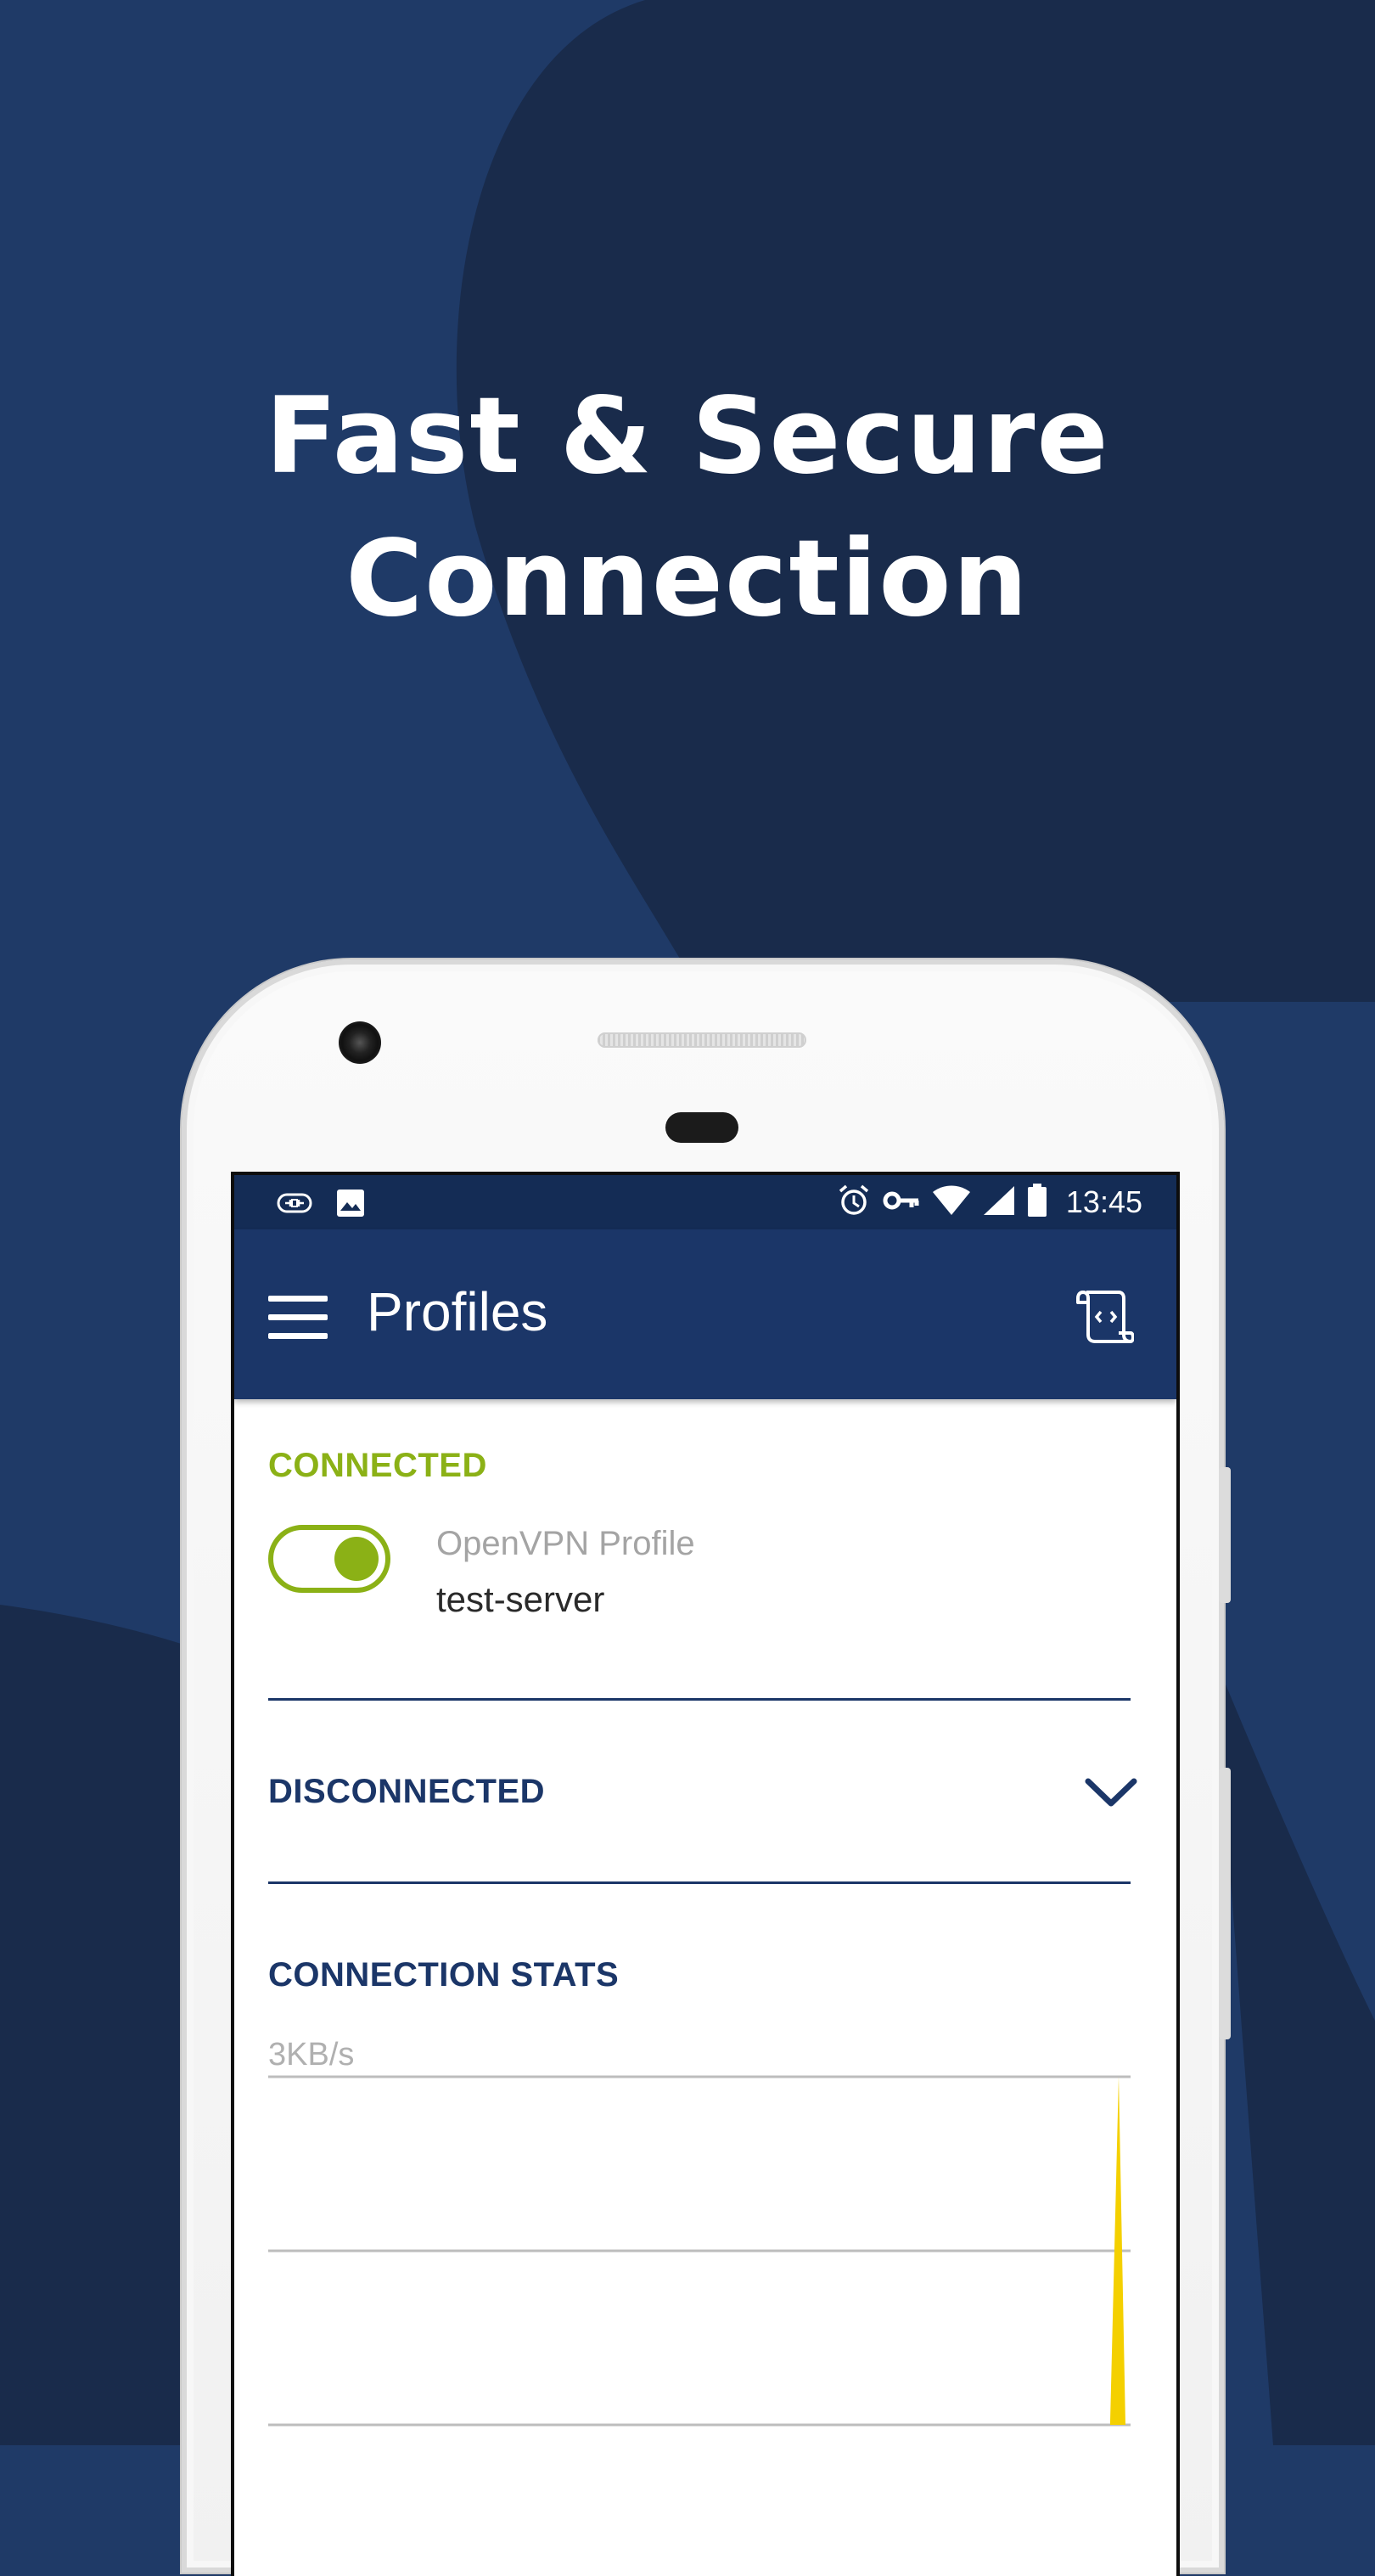 The height and width of the screenshot is (2576, 1375). Describe the element at coordinates (687, 436) in the screenshot. I see `headline-line-1: Fast & Secure` at that location.